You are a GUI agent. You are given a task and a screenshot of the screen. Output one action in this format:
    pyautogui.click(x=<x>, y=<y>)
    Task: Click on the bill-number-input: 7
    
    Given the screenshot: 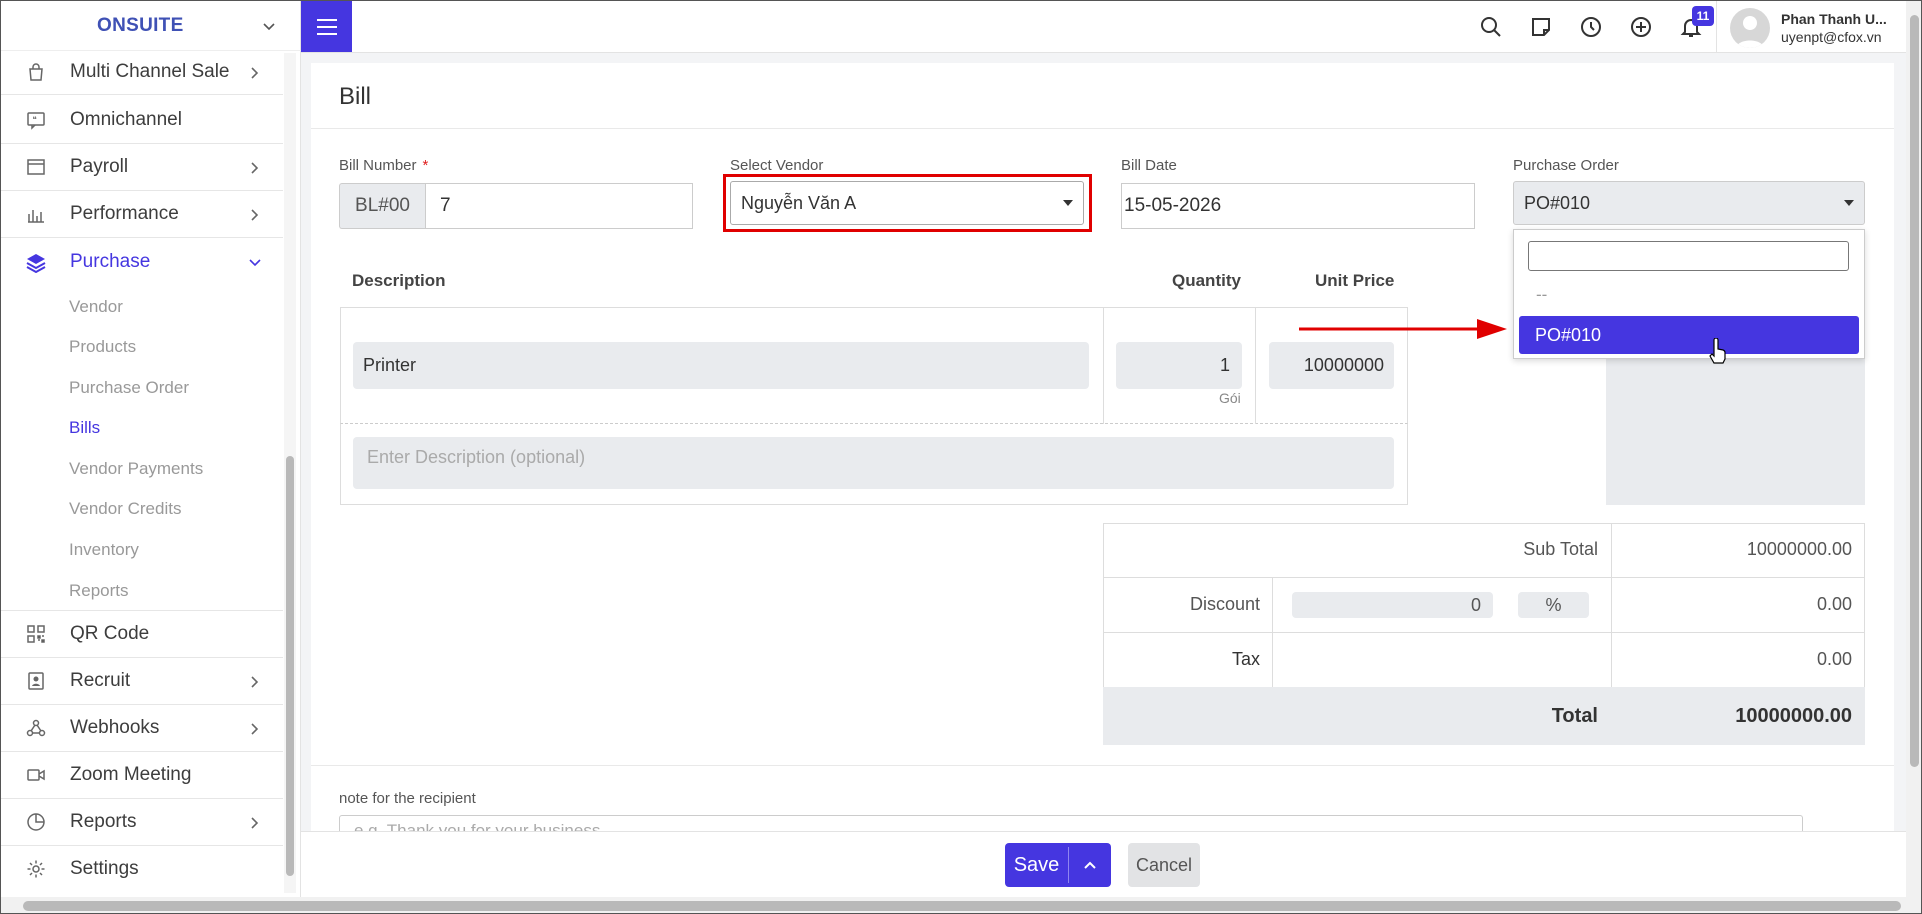 What is the action you would take?
    pyautogui.click(x=559, y=206)
    